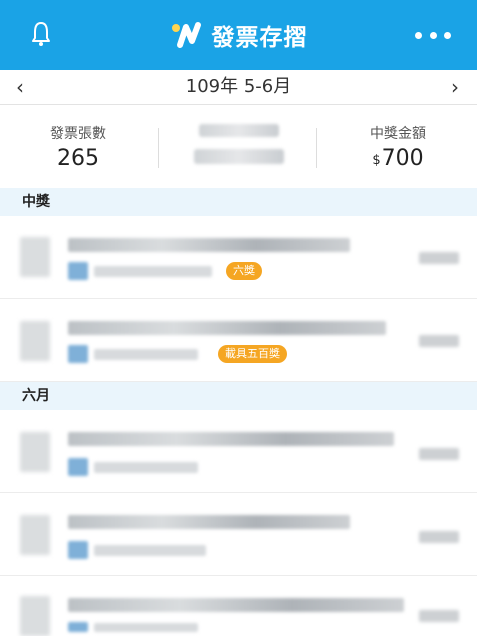 The image size is (477, 636). Describe the element at coordinates (238, 340) in the screenshot. I see `invoice-row: 載具五百獎` at that location.